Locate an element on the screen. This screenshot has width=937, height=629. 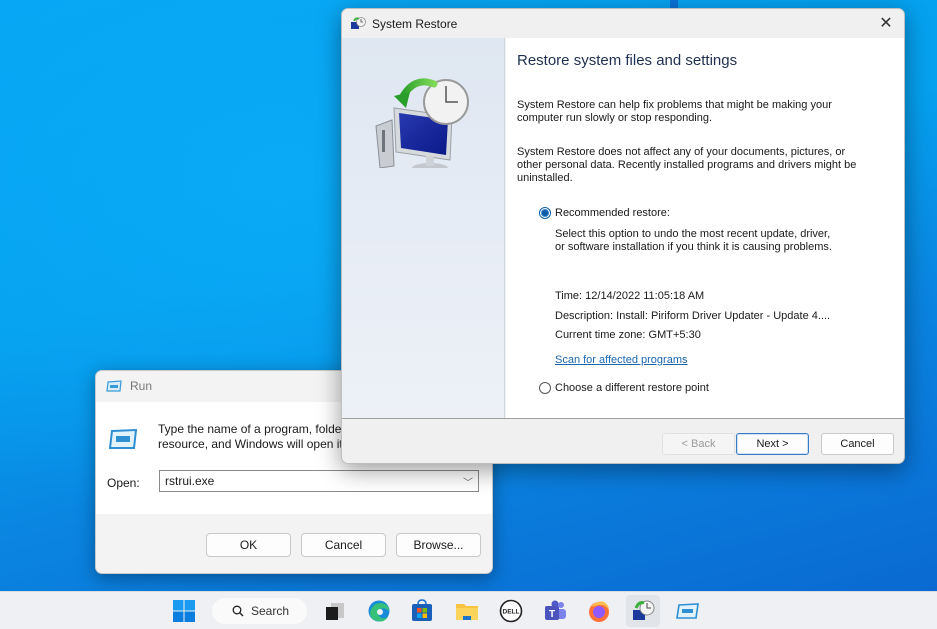
open-input-value: rstrui.exe is located at coordinates (190, 481).